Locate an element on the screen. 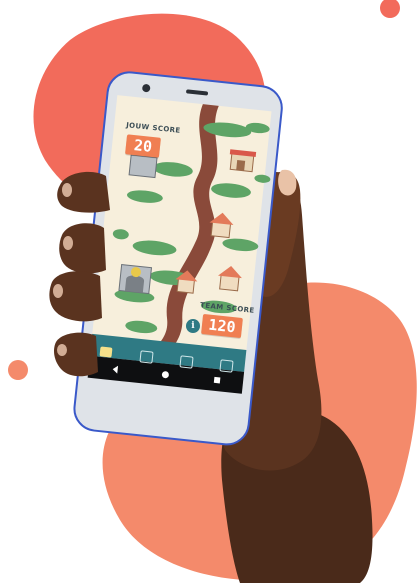 The height and width of the screenshot is (583, 418). accent-dot-top-right is located at coordinates (390, 9).